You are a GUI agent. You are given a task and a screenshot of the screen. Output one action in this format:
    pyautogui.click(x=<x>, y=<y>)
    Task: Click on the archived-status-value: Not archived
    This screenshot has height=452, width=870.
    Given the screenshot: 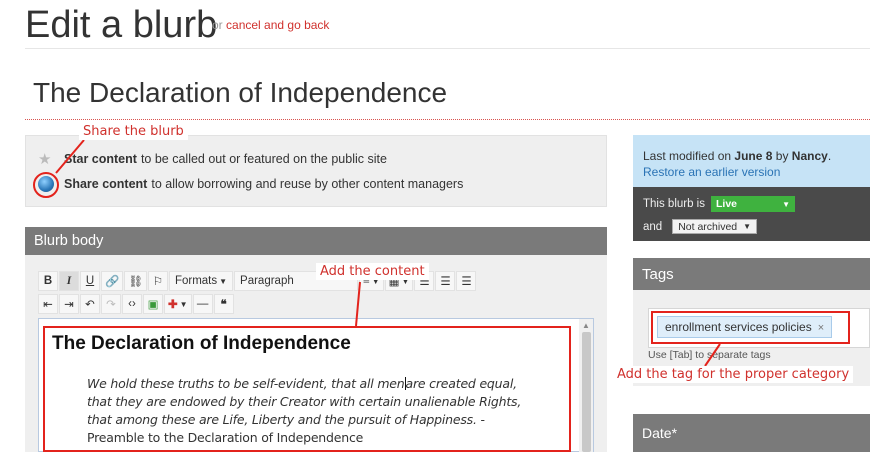 What is the action you would take?
    pyautogui.click(x=708, y=226)
    